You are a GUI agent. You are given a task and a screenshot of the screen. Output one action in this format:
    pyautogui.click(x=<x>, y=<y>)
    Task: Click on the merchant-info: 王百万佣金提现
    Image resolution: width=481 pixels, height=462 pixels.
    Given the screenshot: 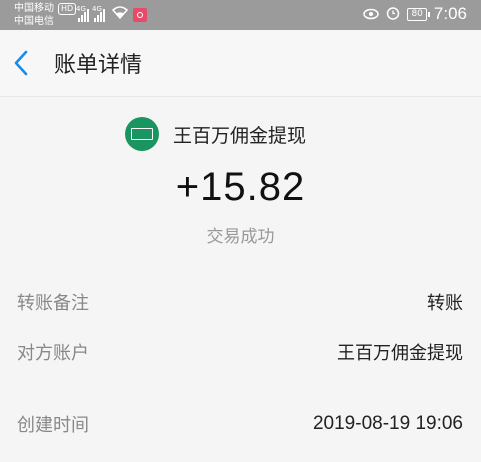 What is the action you would take?
    pyautogui.click(x=240, y=124)
    